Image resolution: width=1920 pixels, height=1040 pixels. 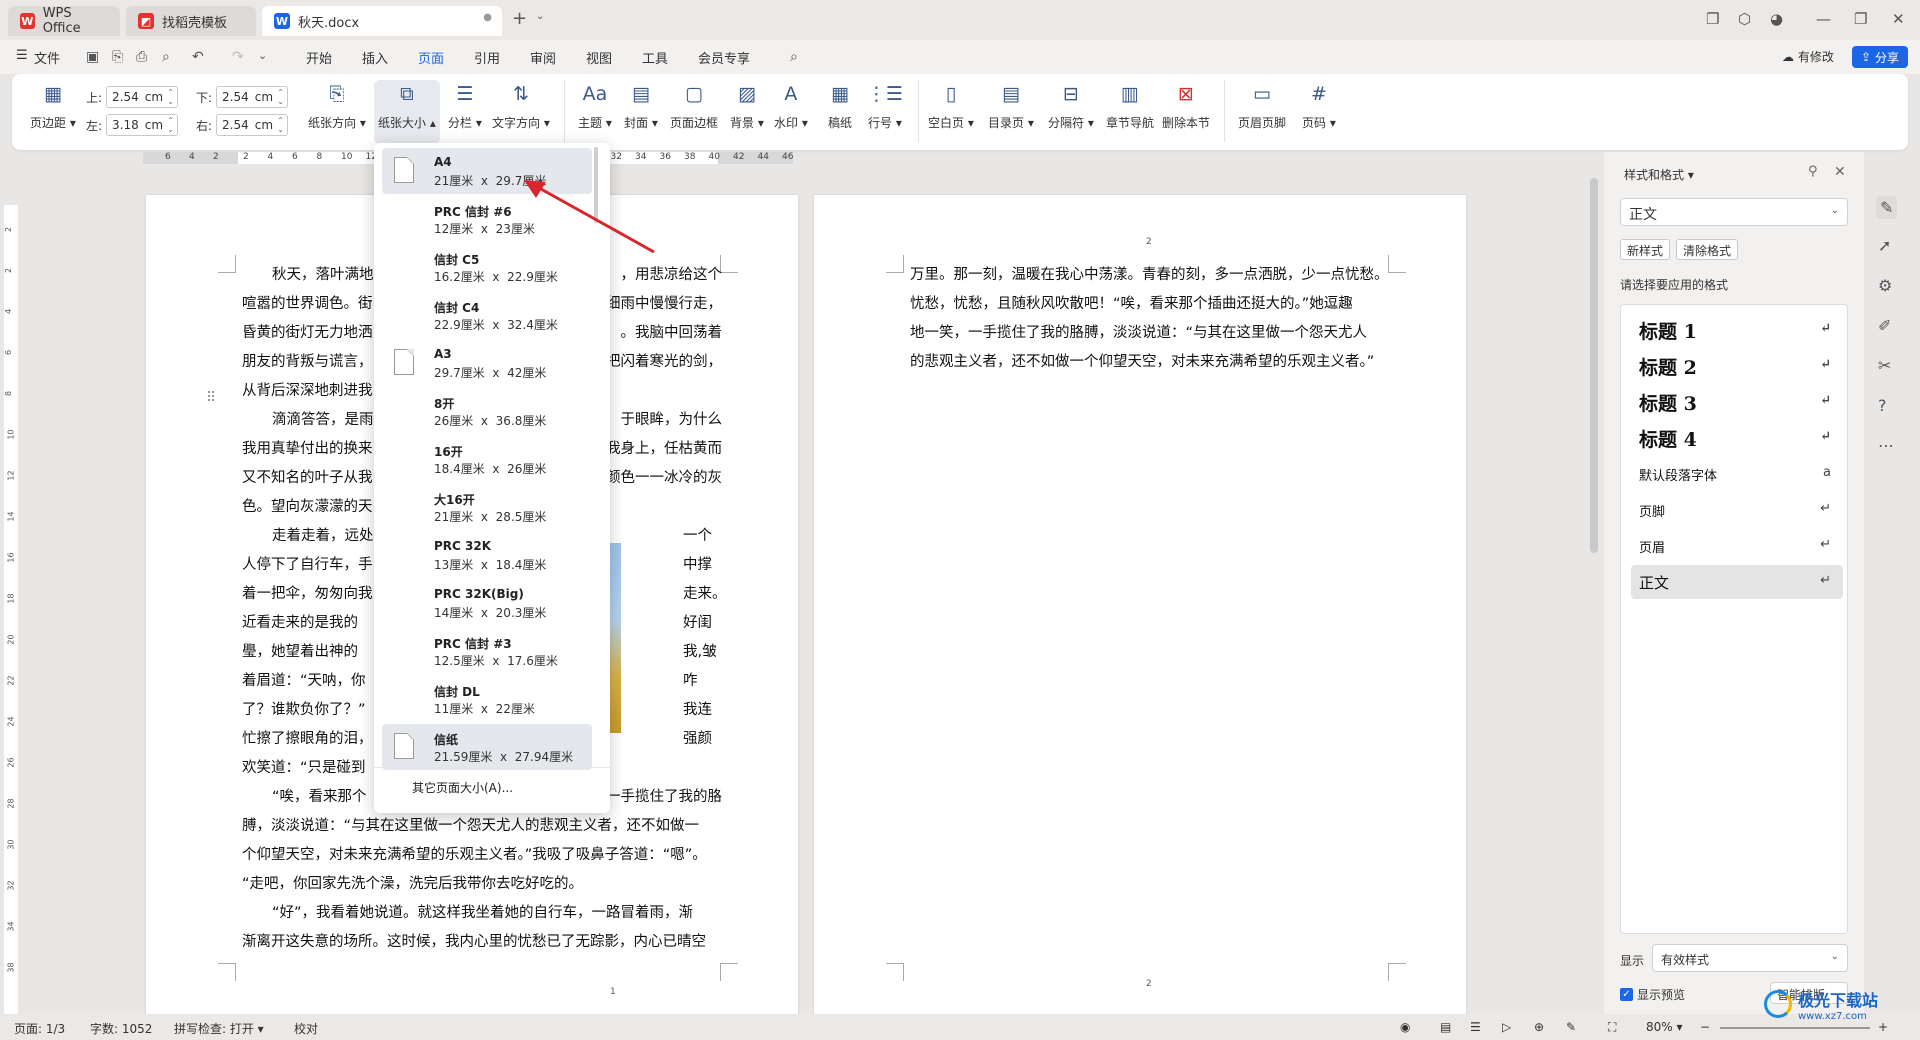 I want to click on select-cursor-icon: ➚, so click(x=1884, y=245).